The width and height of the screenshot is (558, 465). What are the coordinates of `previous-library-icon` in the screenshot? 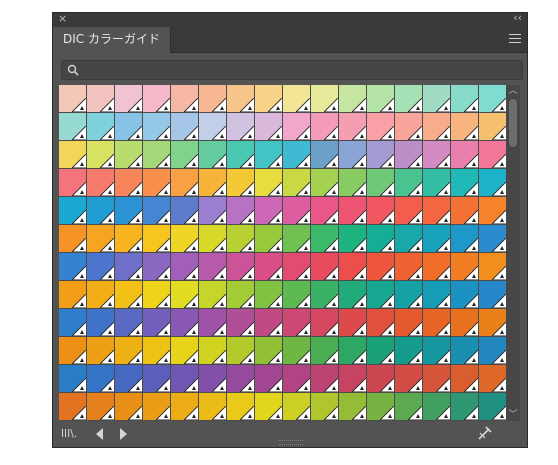 It's located at (100, 434).